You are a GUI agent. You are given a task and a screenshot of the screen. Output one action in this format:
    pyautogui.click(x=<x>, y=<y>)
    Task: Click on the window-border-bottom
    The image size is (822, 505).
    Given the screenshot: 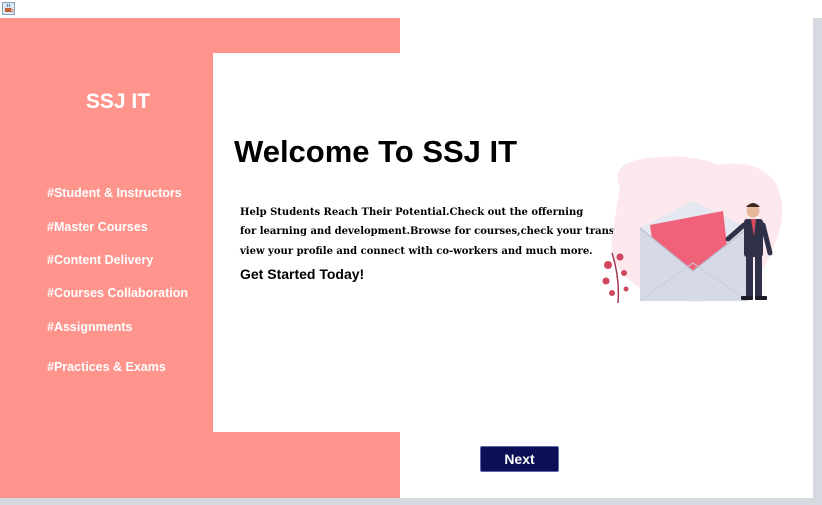 What is the action you would take?
    pyautogui.click(x=411, y=501)
    